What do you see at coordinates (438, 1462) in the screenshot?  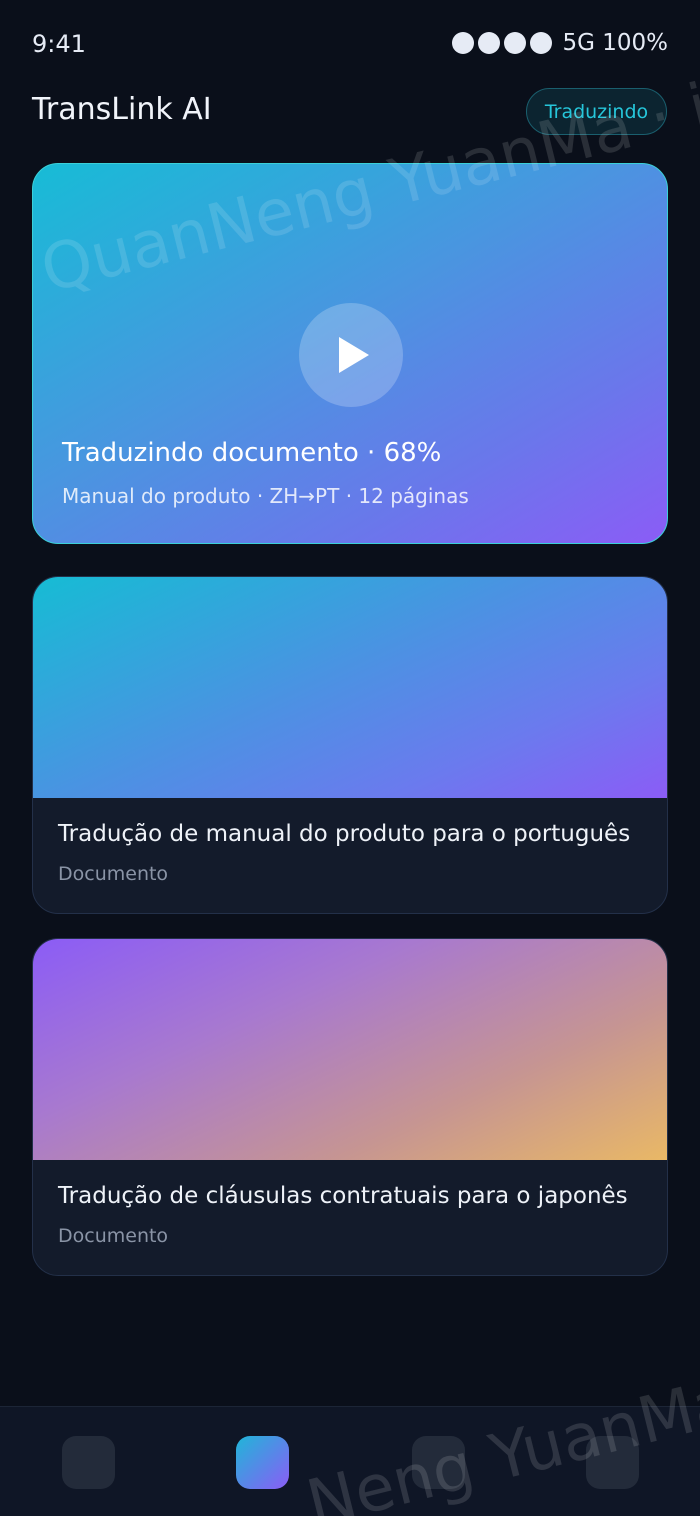 I see `nav-history-icon` at bounding box center [438, 1462].